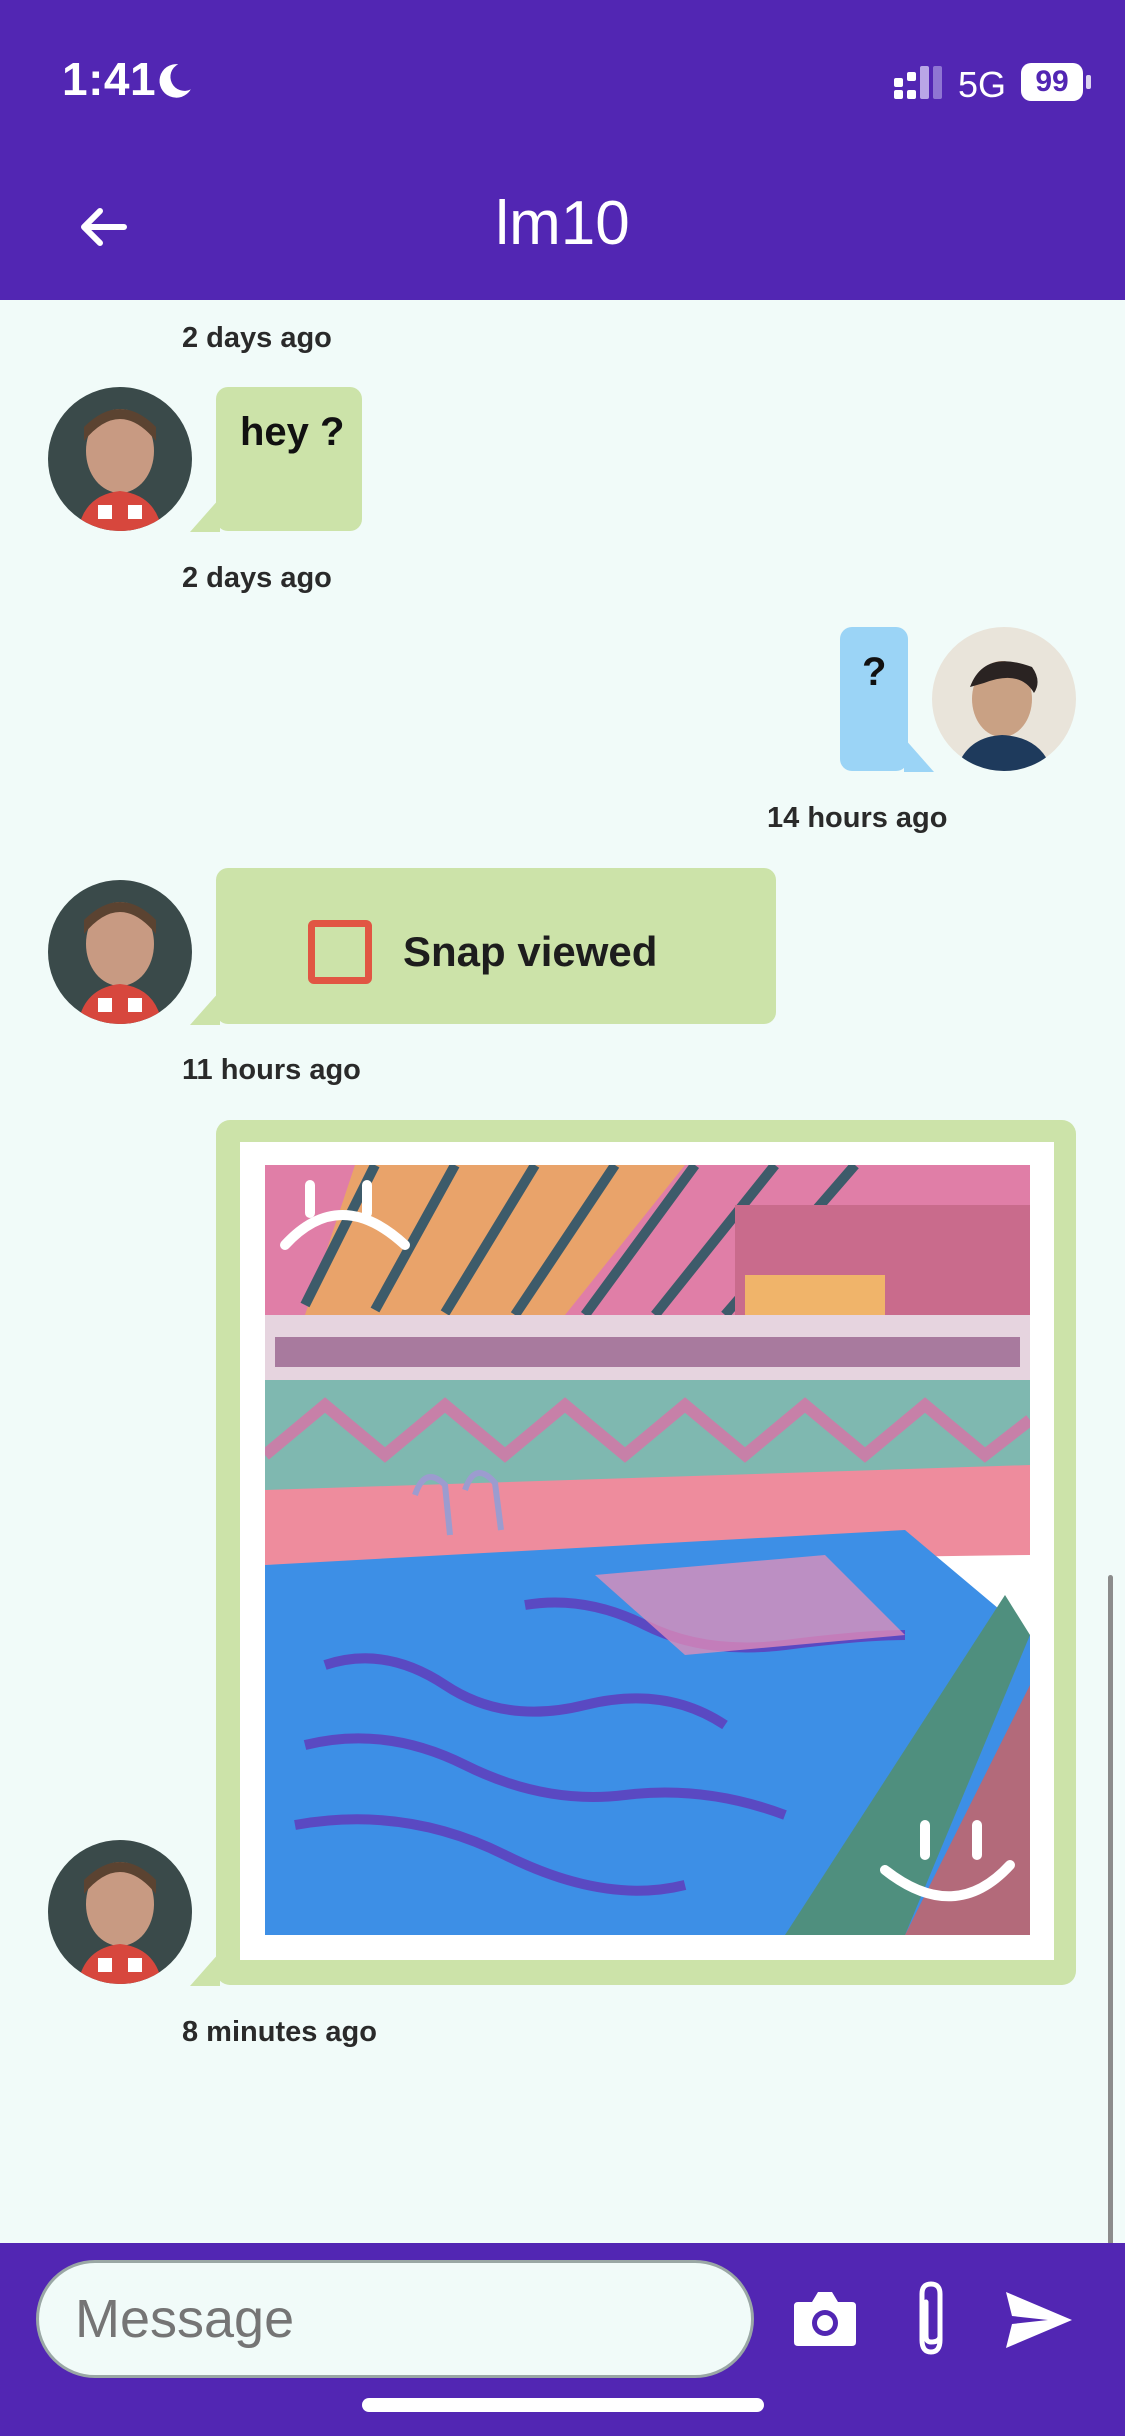 This screenshot has width=1125, height=2436. I want to click on status-time: 1:41, so click(109, 79).